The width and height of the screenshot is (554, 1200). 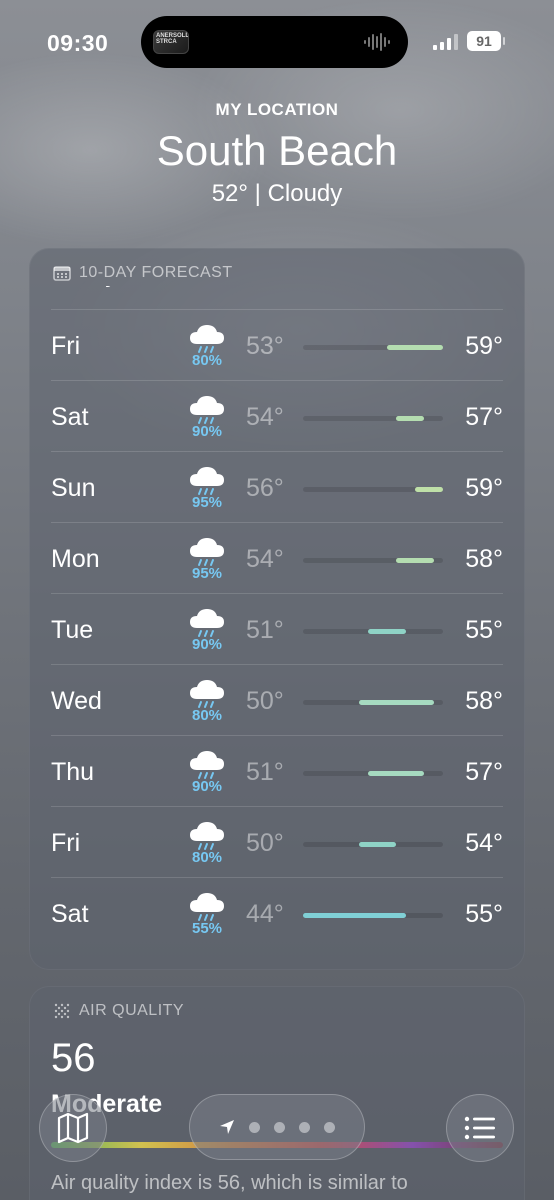 What do you see at coordinates (132, 1010) in the screenshot?
I see `air-quality-title: AIR QUALITY` at bounding box center [132, 1010].